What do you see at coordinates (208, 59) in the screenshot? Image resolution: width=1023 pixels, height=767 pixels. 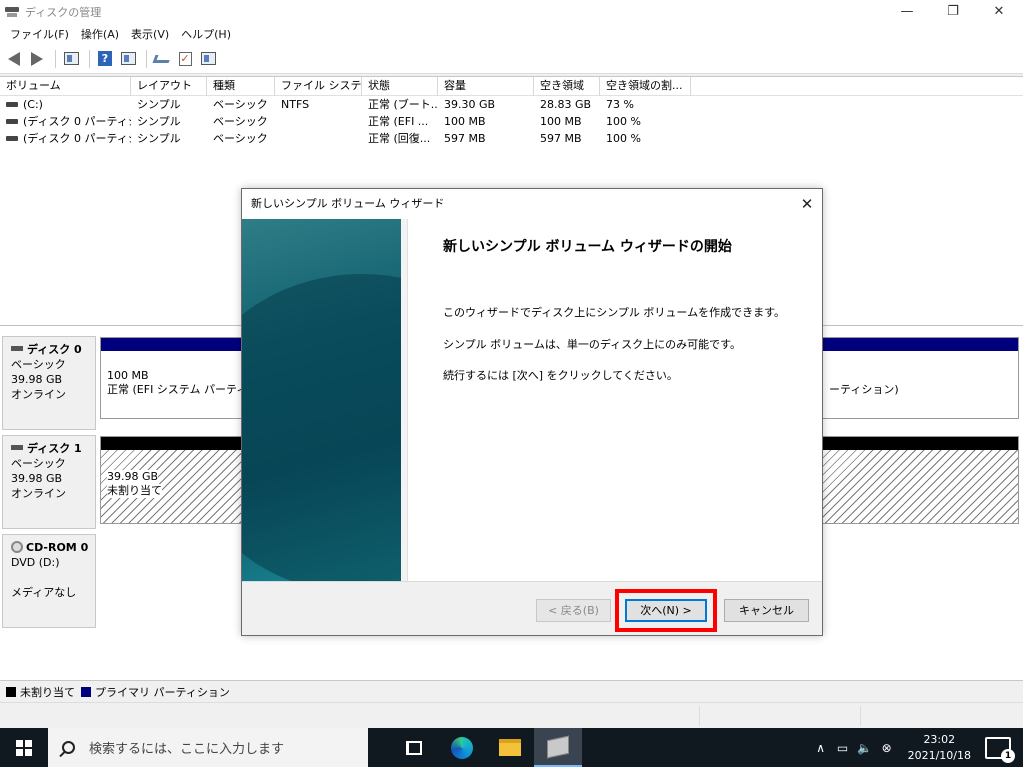 I see `list-button` at bounding box center [208, 59].